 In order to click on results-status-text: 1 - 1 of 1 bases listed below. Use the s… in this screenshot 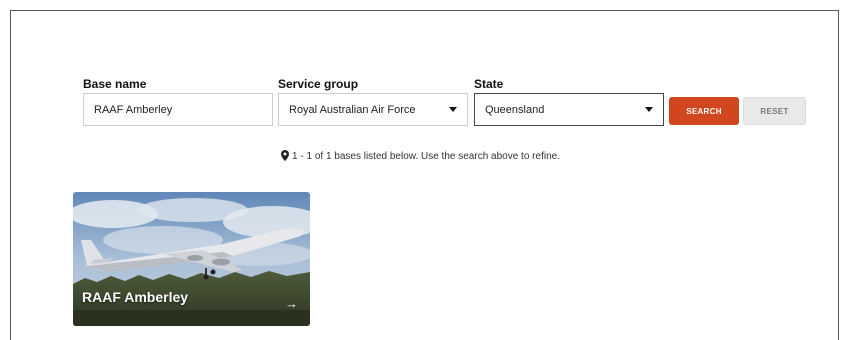, I will do `click(426, 156)`.